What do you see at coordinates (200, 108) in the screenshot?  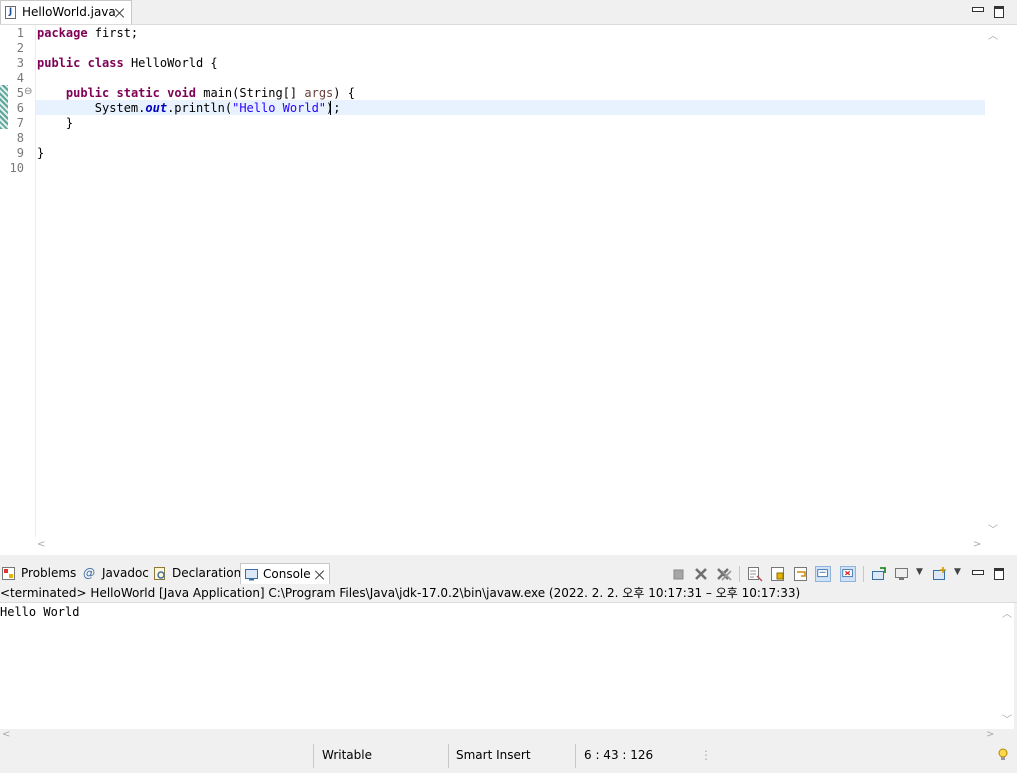 I see `code-token: .println(` at bounding box center [200, 108].